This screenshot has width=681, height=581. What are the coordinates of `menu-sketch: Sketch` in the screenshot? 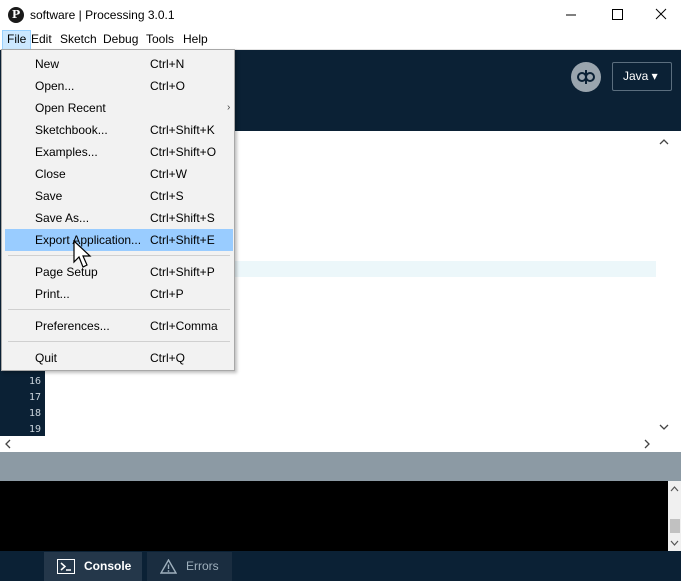 It's located at (78, 40).